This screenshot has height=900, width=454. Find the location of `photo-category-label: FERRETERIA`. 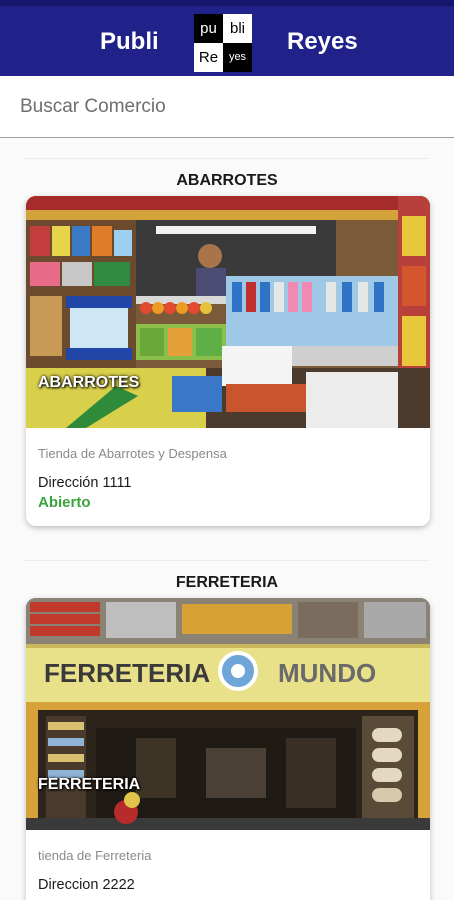

photo-category-label: FERRETERIA is located at coordinates (89, 784).